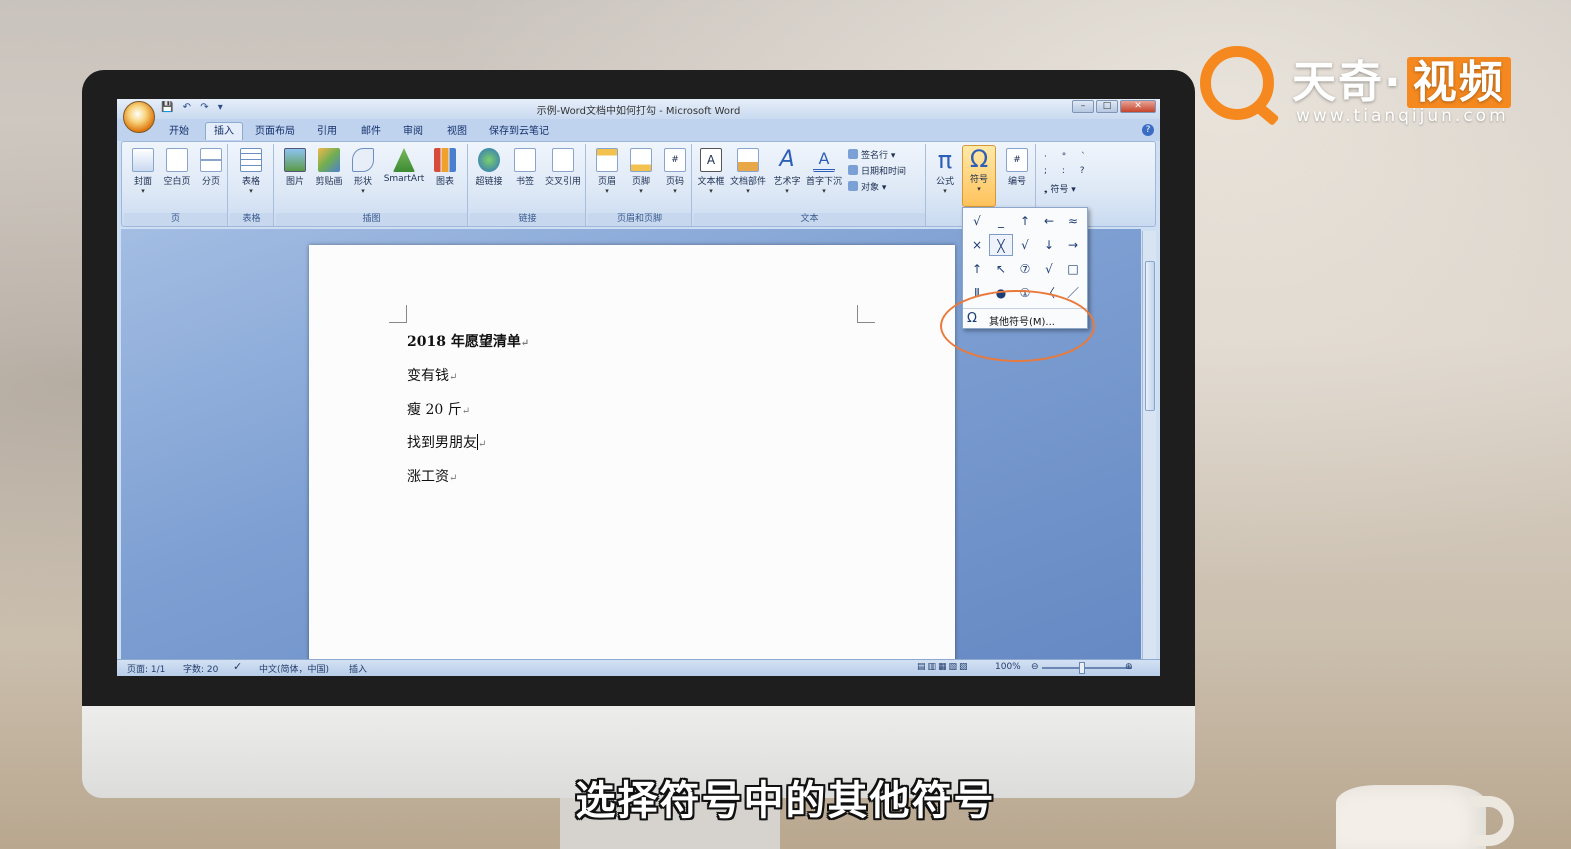 The image size is (1571, 849). Describe the element at coordinates (1401, 78) in the screenshot. I see `logo-title: 天奇· 视频` at that location.